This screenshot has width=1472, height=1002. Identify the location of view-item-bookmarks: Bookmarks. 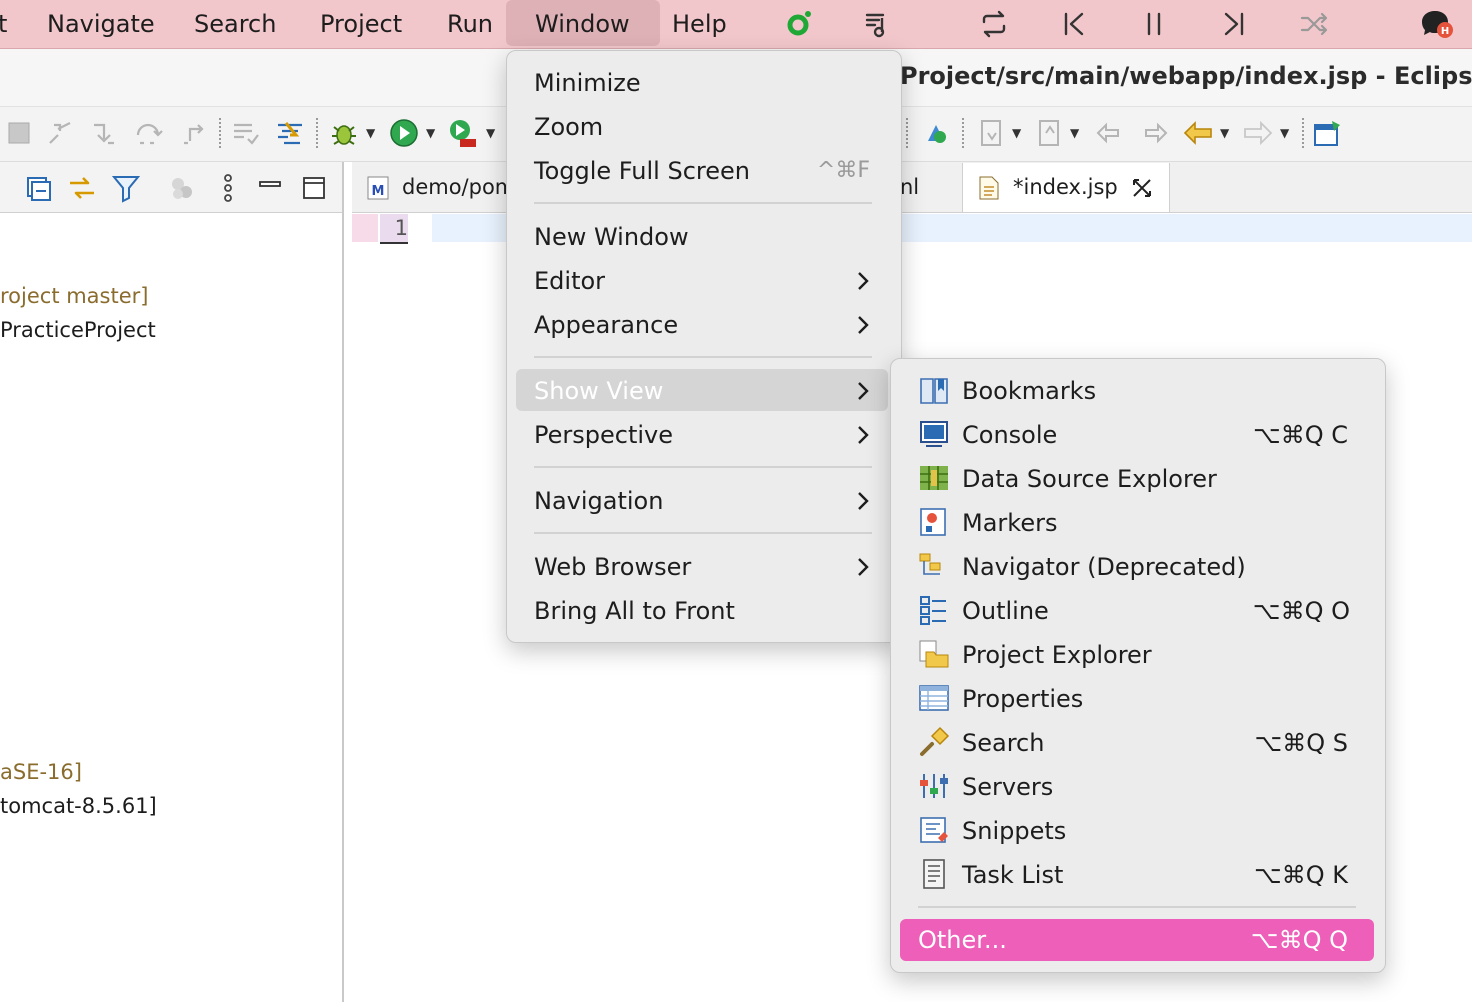
(1029, 391).